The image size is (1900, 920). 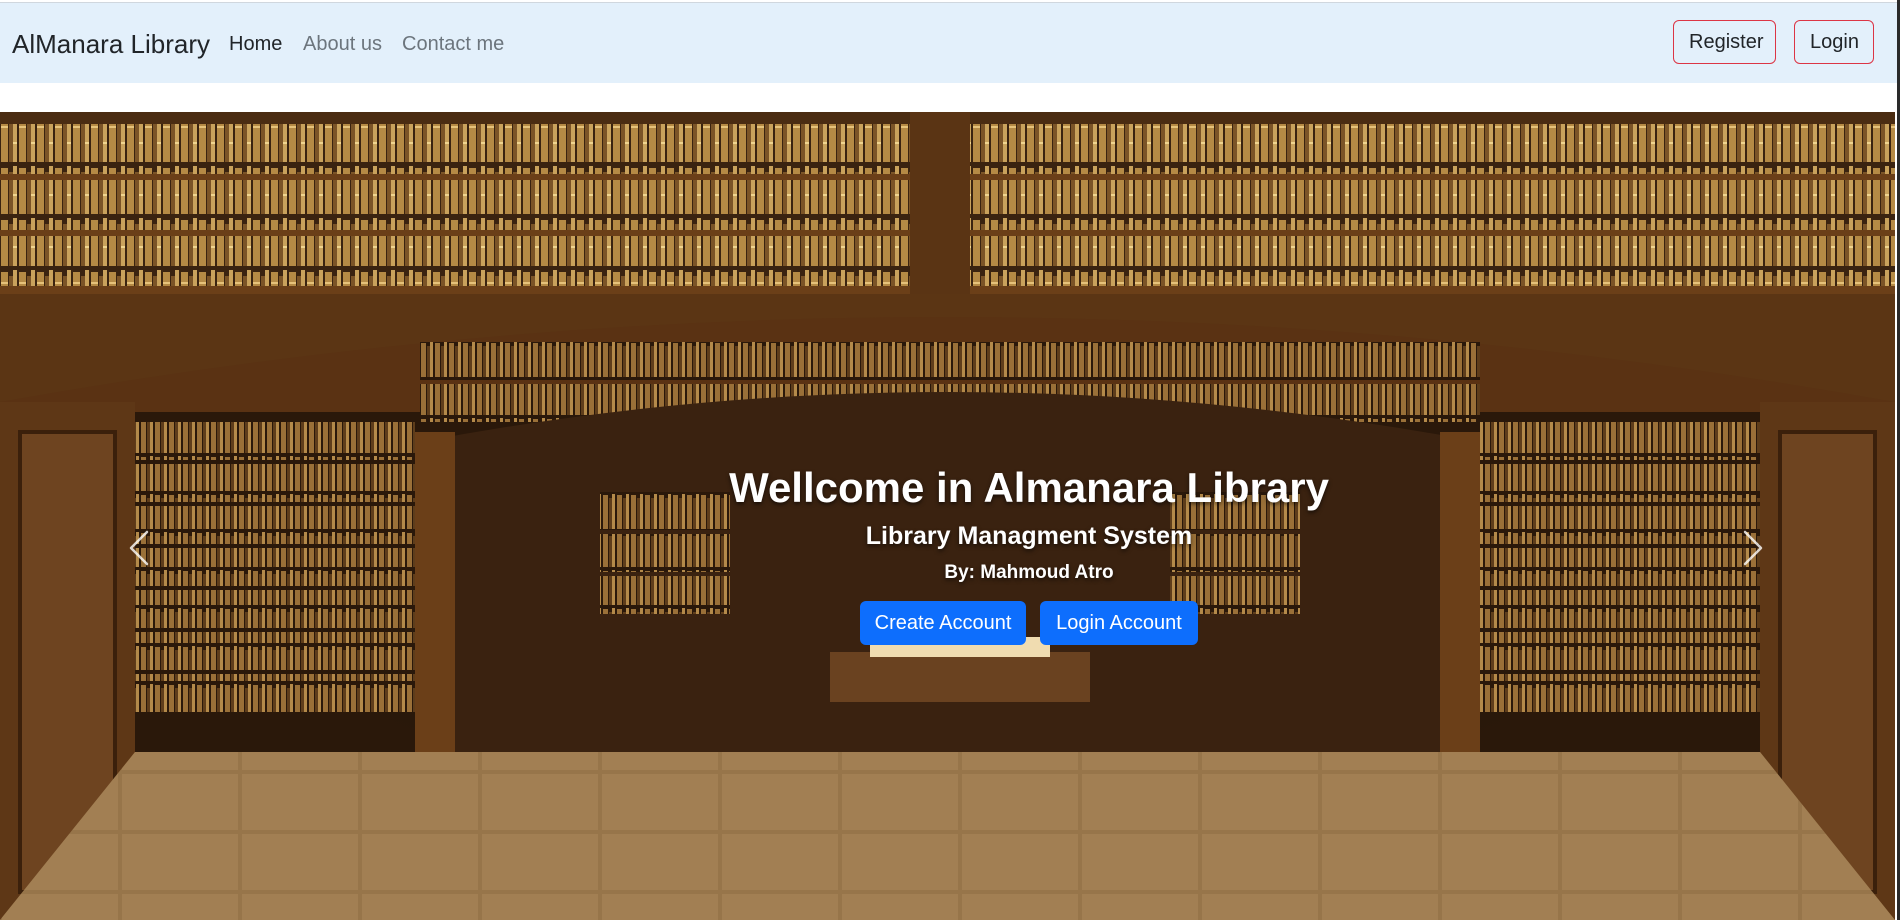 What do you see at coordinates (1724, 42) in the screenshot?
I see `register-button: Register` at bounding box center [1724, 42].